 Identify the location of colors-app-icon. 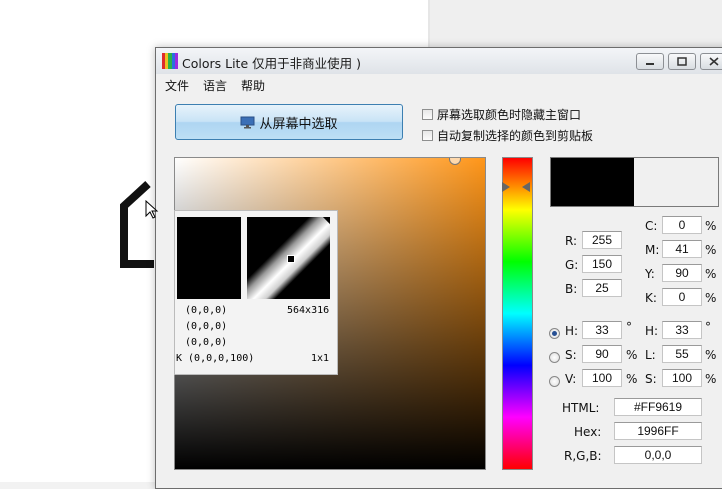
(170, 61).